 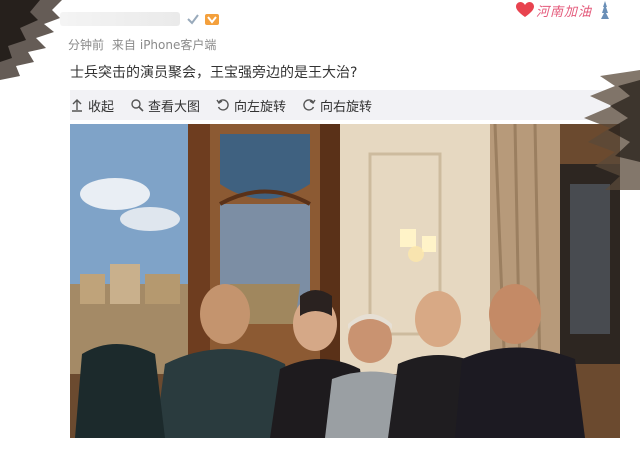 I want to click on torn-paper-decoration-right, so click(x=612, y=130).